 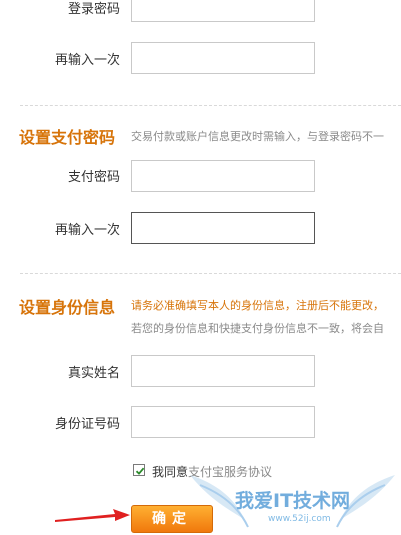 What do you see at coordinates (172, 519) in the screenshot?
I see `confirm-button: 确定` at bounding box center [172, 519].